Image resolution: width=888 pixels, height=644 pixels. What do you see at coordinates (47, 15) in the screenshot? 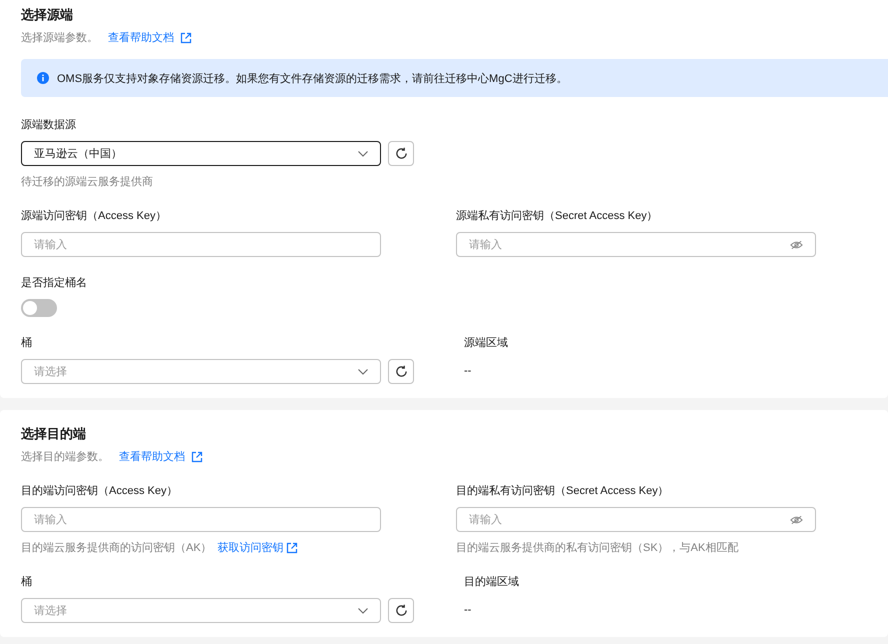
I see `section-title: 选择源端` at bounding box center [47, 15].